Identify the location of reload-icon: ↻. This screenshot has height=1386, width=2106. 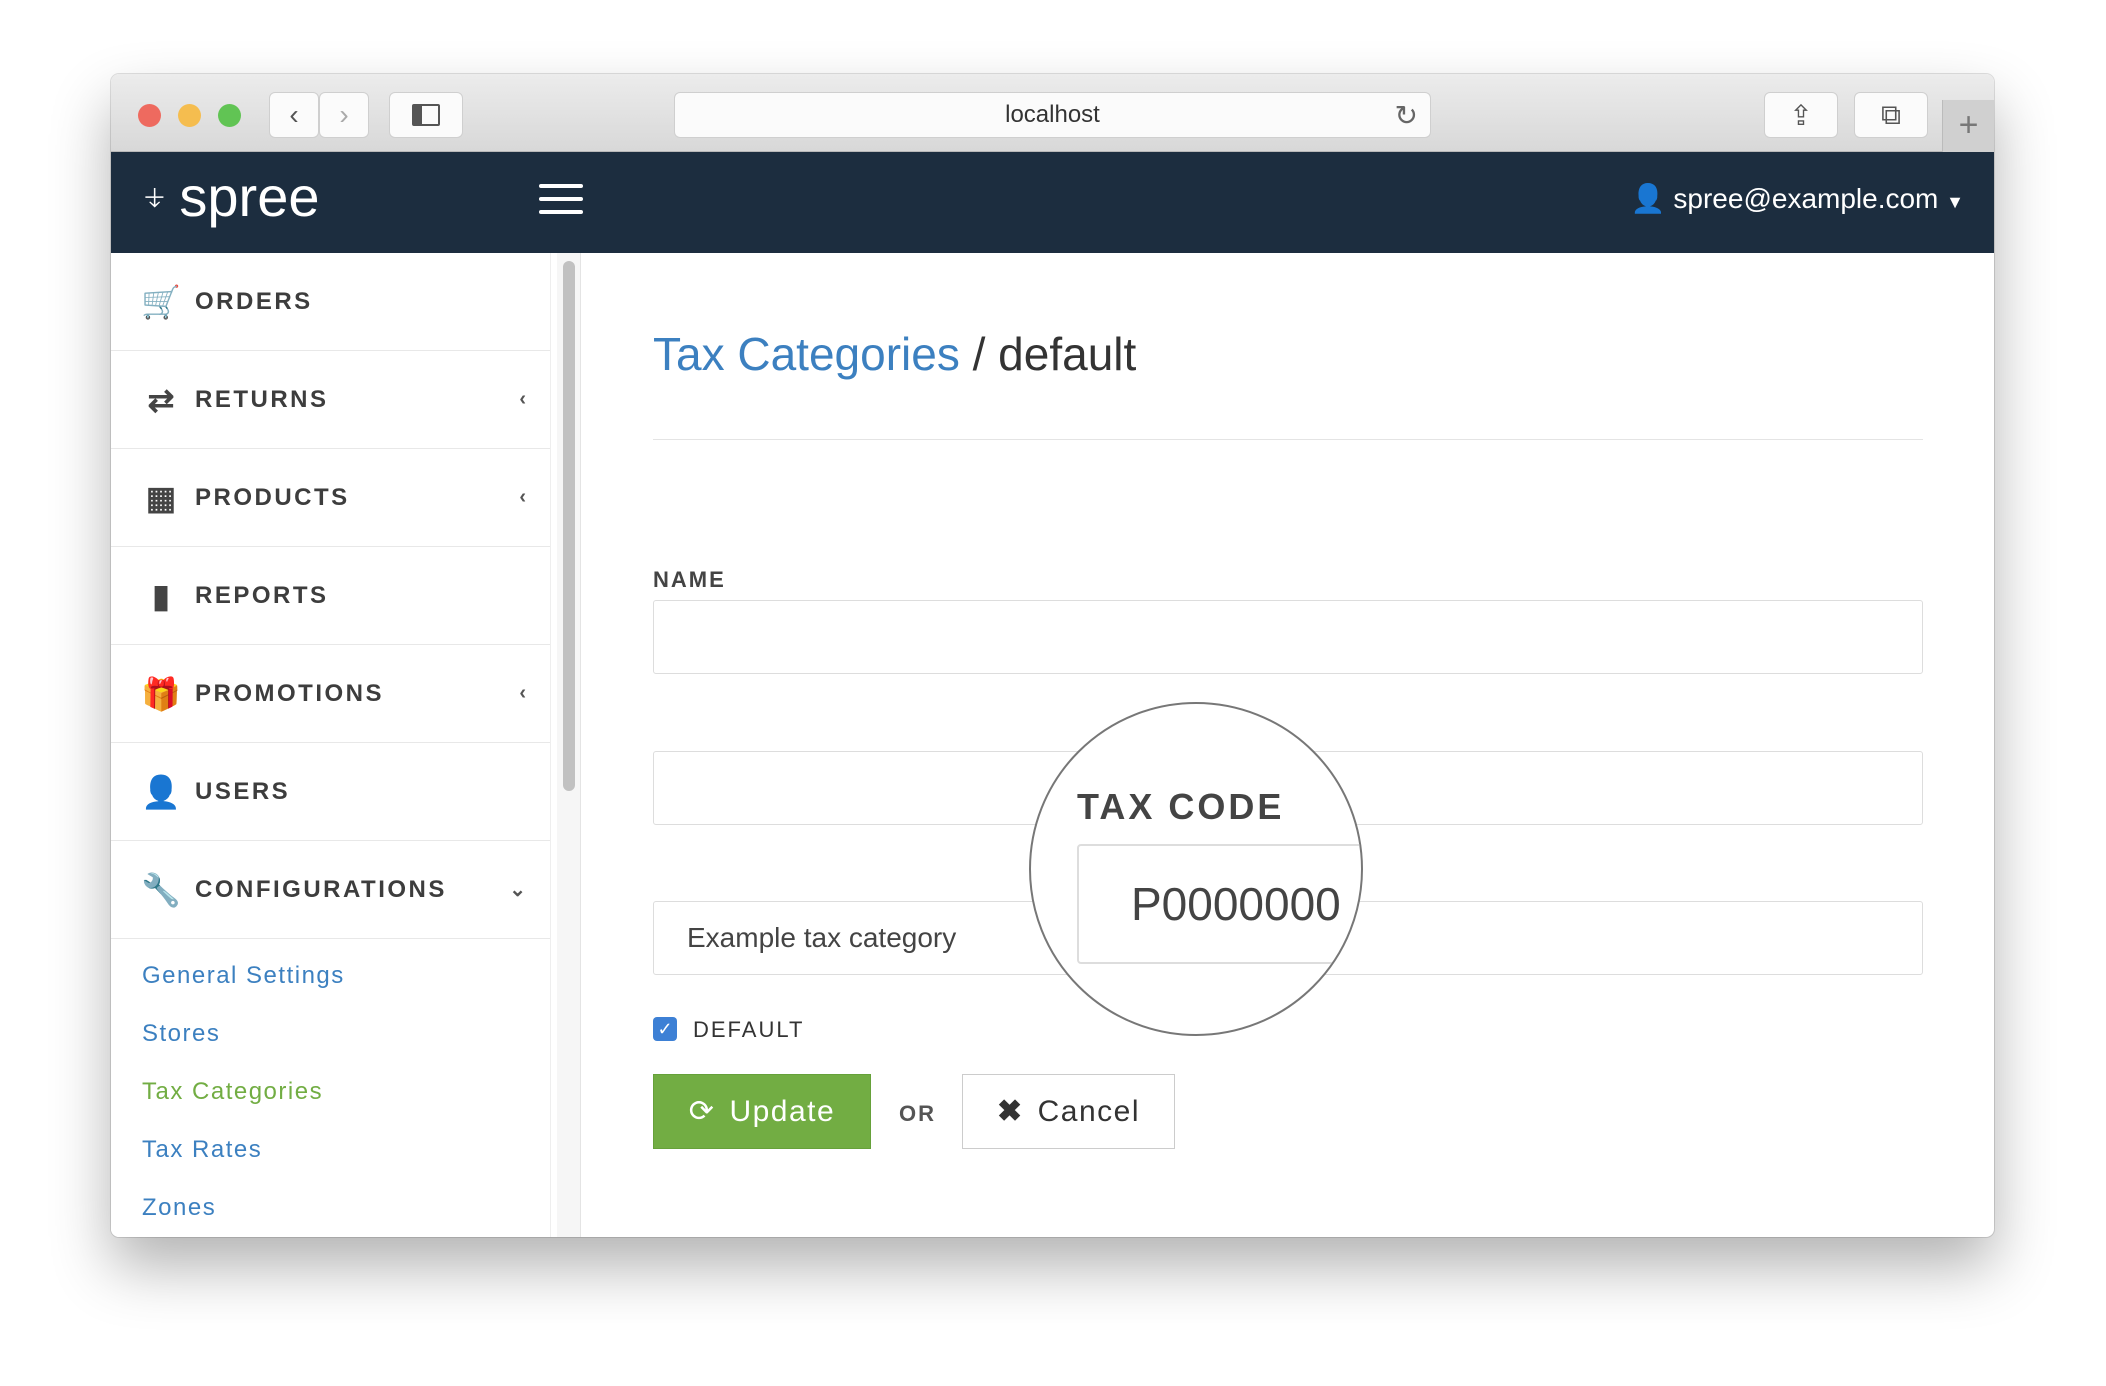
(1406, 115).